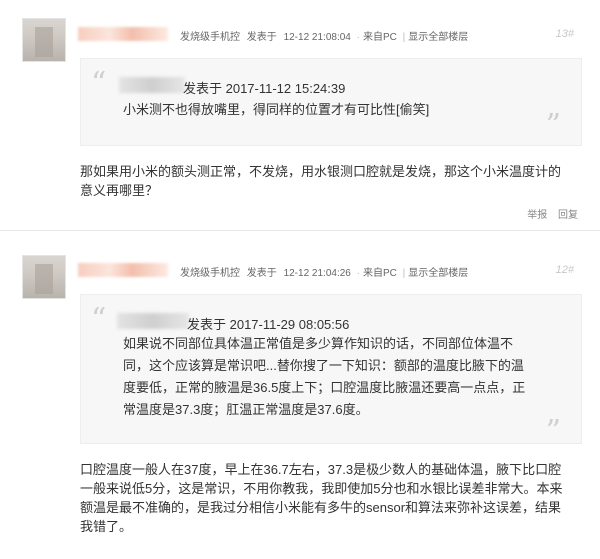 The image size is (600, 559). What do you see at coordinates (300, 230) in the screenshot?
I see `post-divider` at bounding box center [300, 230].